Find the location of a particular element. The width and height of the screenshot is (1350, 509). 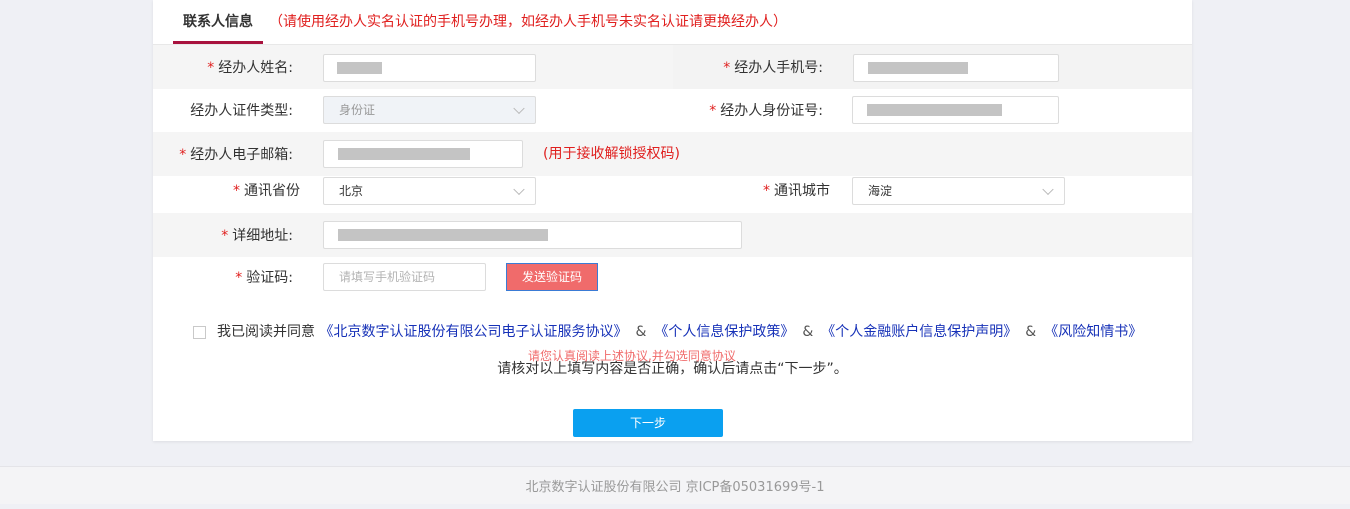

id-type-label: 经办人证件类型: is located at coordinates (241, 111).